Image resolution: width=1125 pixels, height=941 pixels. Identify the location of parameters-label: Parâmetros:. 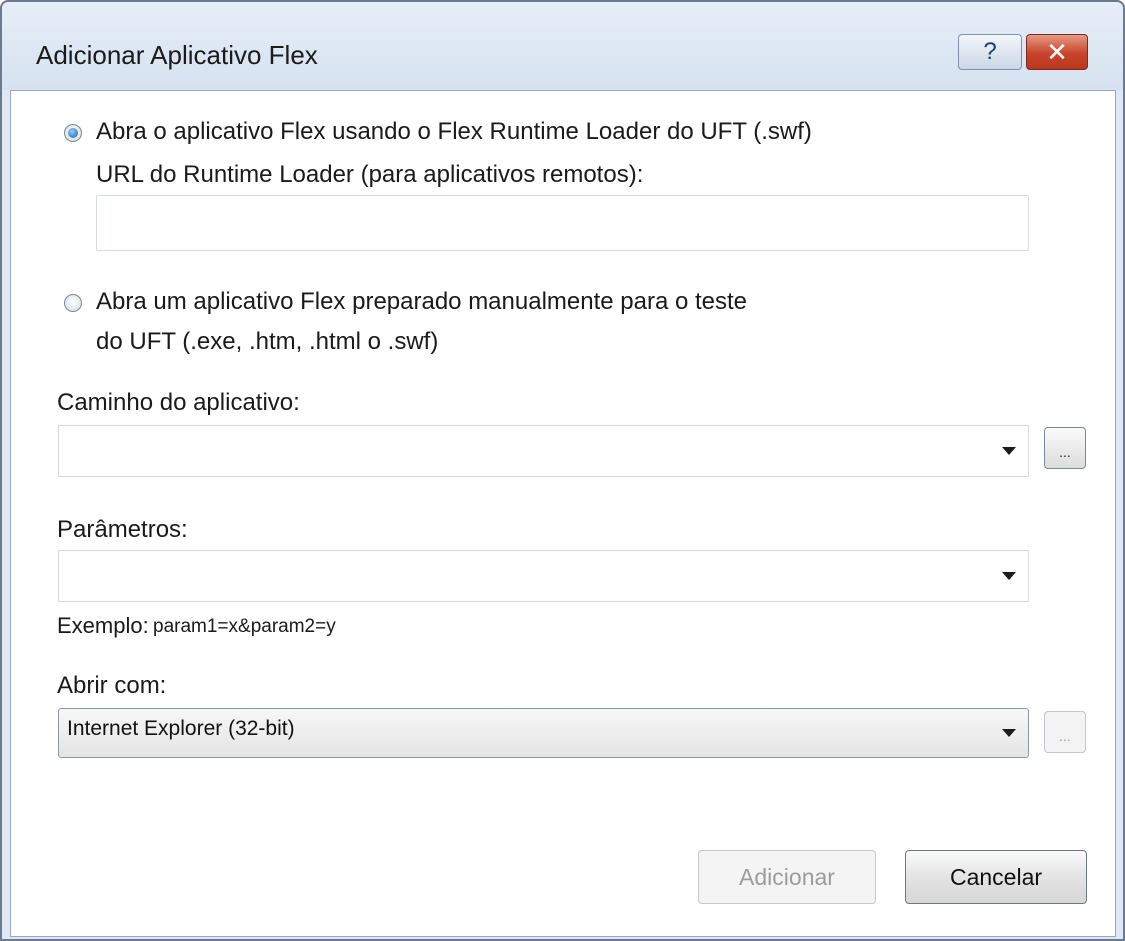
(122, 529).